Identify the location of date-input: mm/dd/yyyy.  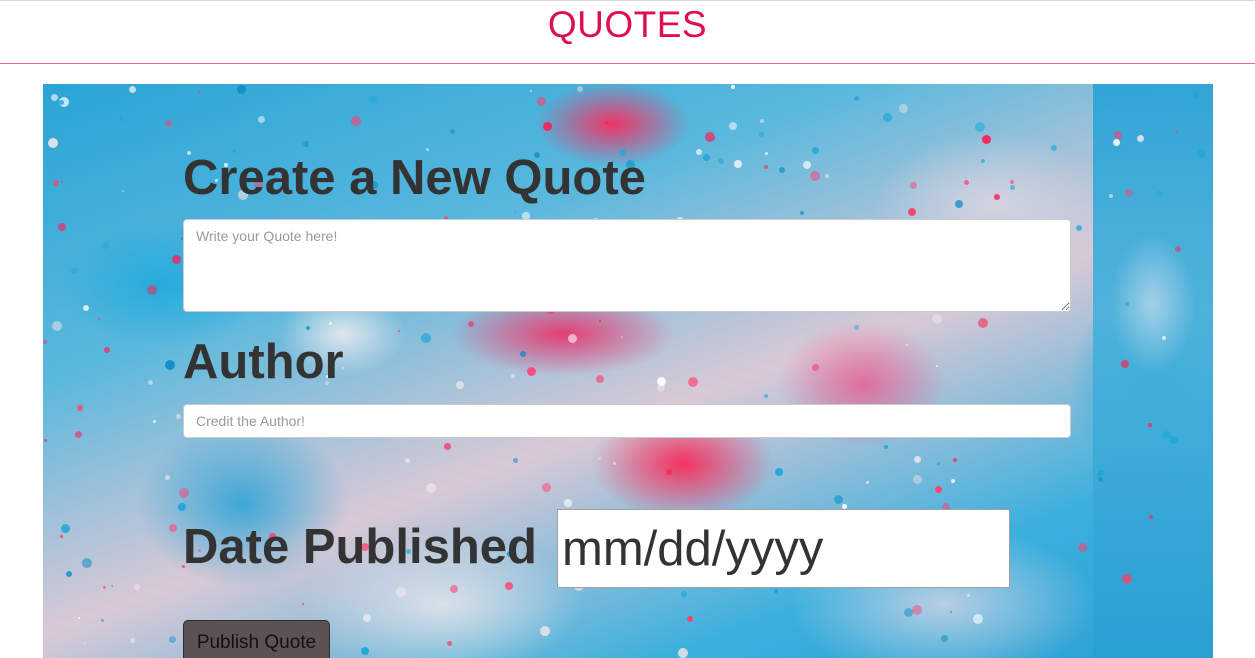
(783, 548).